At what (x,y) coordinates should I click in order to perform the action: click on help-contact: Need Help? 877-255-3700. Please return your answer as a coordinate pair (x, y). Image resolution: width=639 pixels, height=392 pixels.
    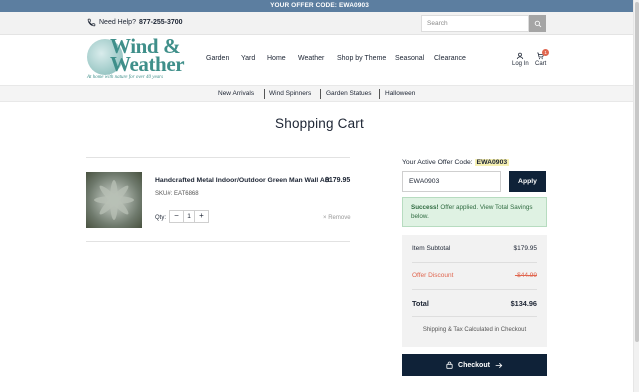
    Looking at the image, I should click on (135, 22).